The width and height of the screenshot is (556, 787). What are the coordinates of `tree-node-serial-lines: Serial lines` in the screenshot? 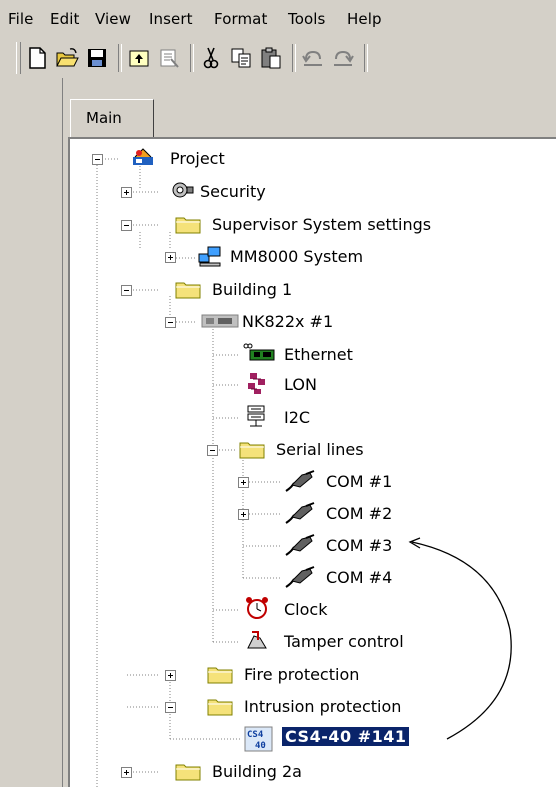 It's located at (319, 450).